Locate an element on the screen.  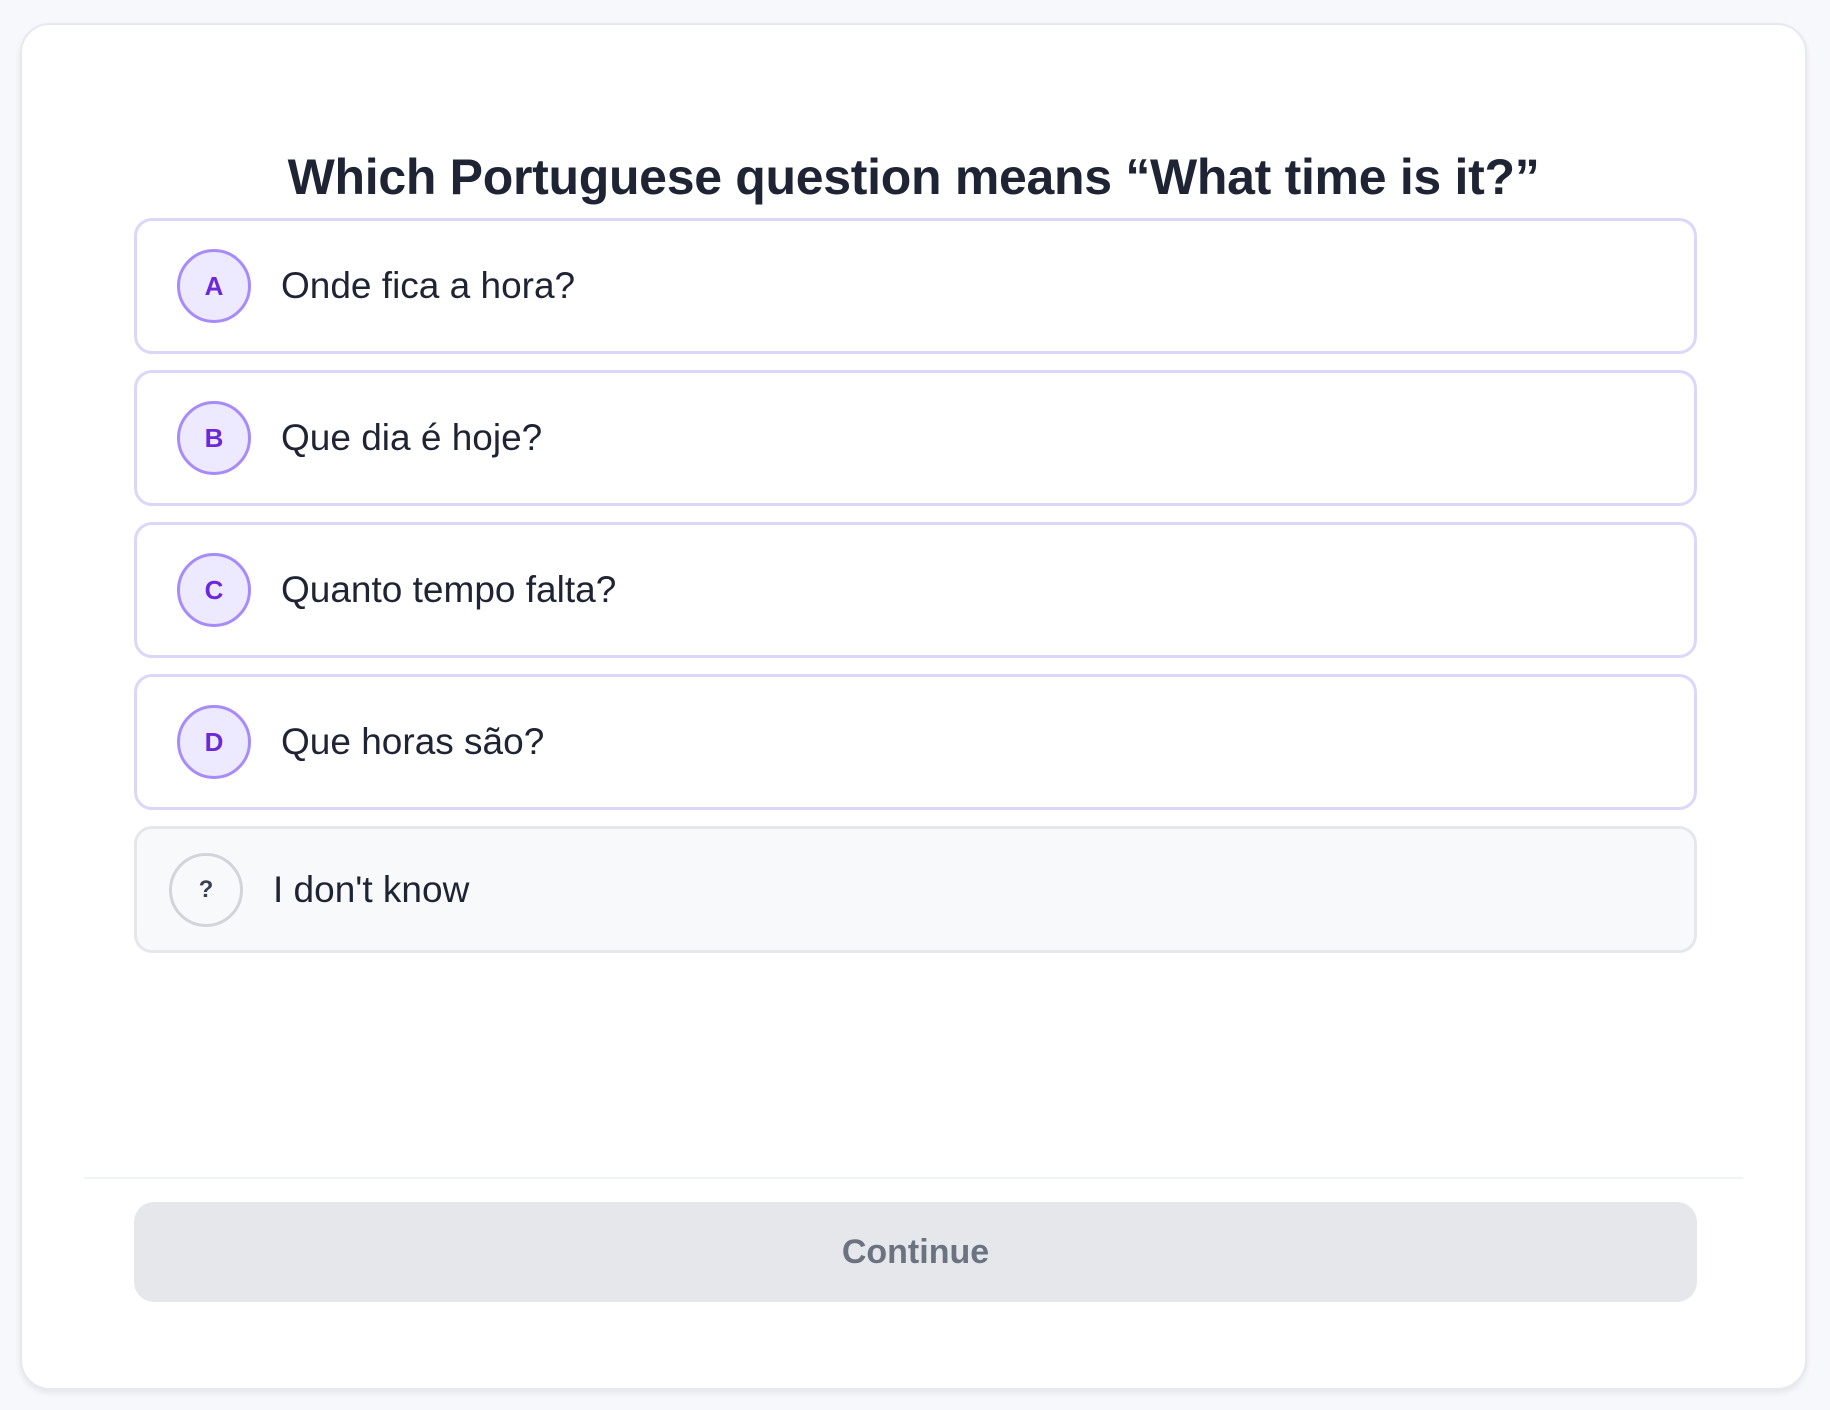
footer-divider is located at coordinates (913, 1178).